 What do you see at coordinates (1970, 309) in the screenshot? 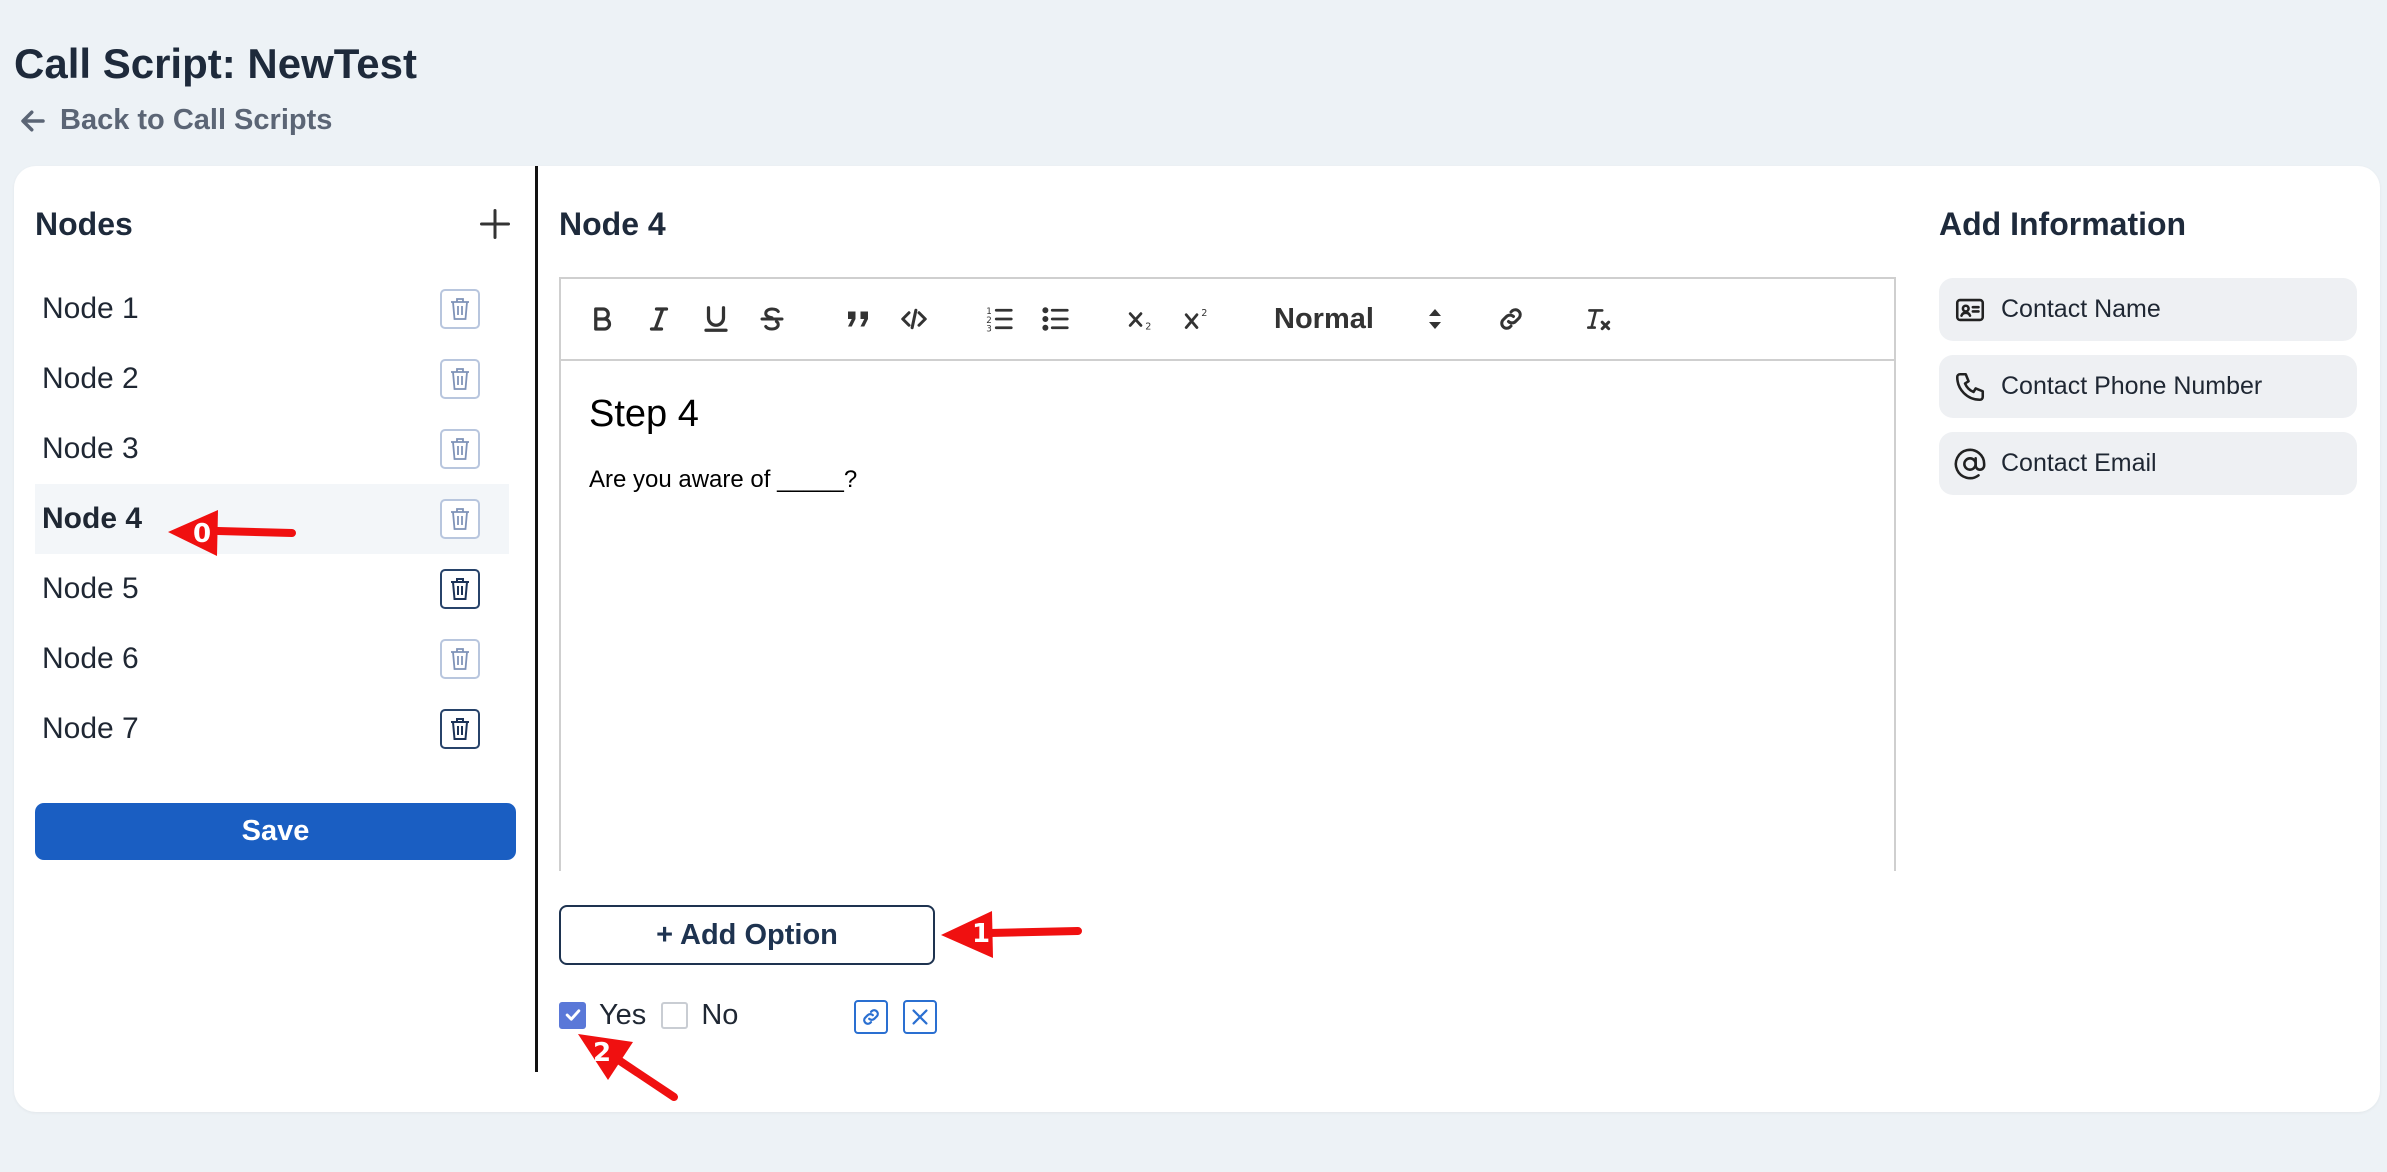
I see `contact-card-icon` at bounding box center [1970, 309].